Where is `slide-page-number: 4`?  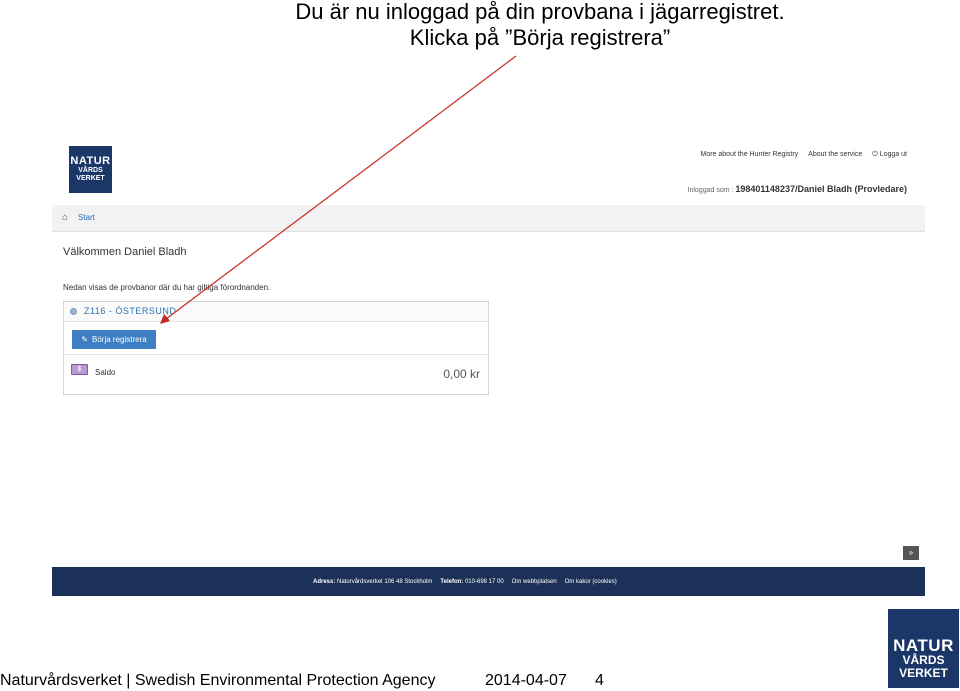 slide-page-number: 4 is located at coordinates (599, 680).